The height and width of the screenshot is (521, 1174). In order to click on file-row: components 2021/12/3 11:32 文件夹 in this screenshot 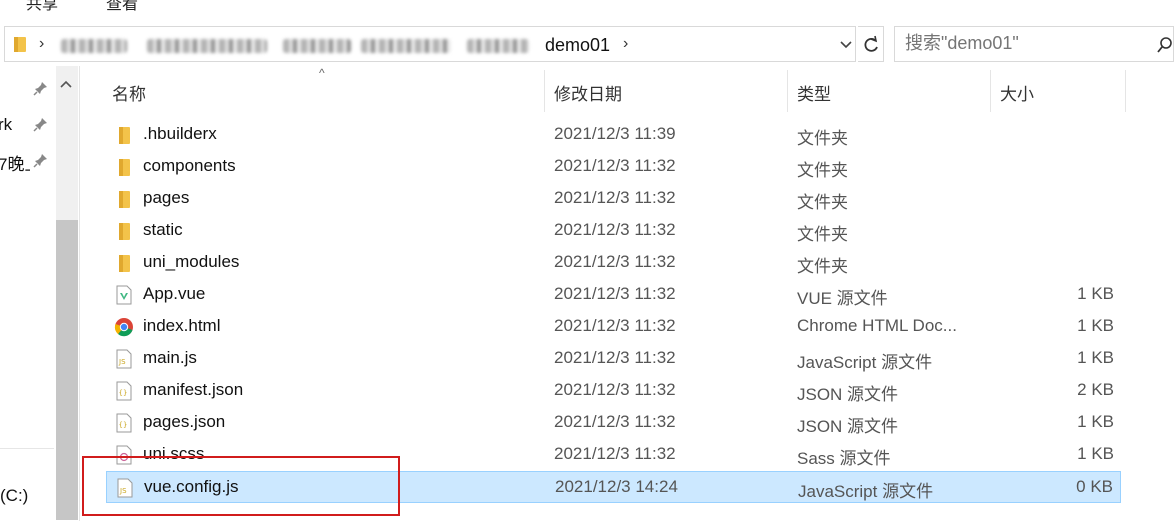, I will do `click(613, 167)`.